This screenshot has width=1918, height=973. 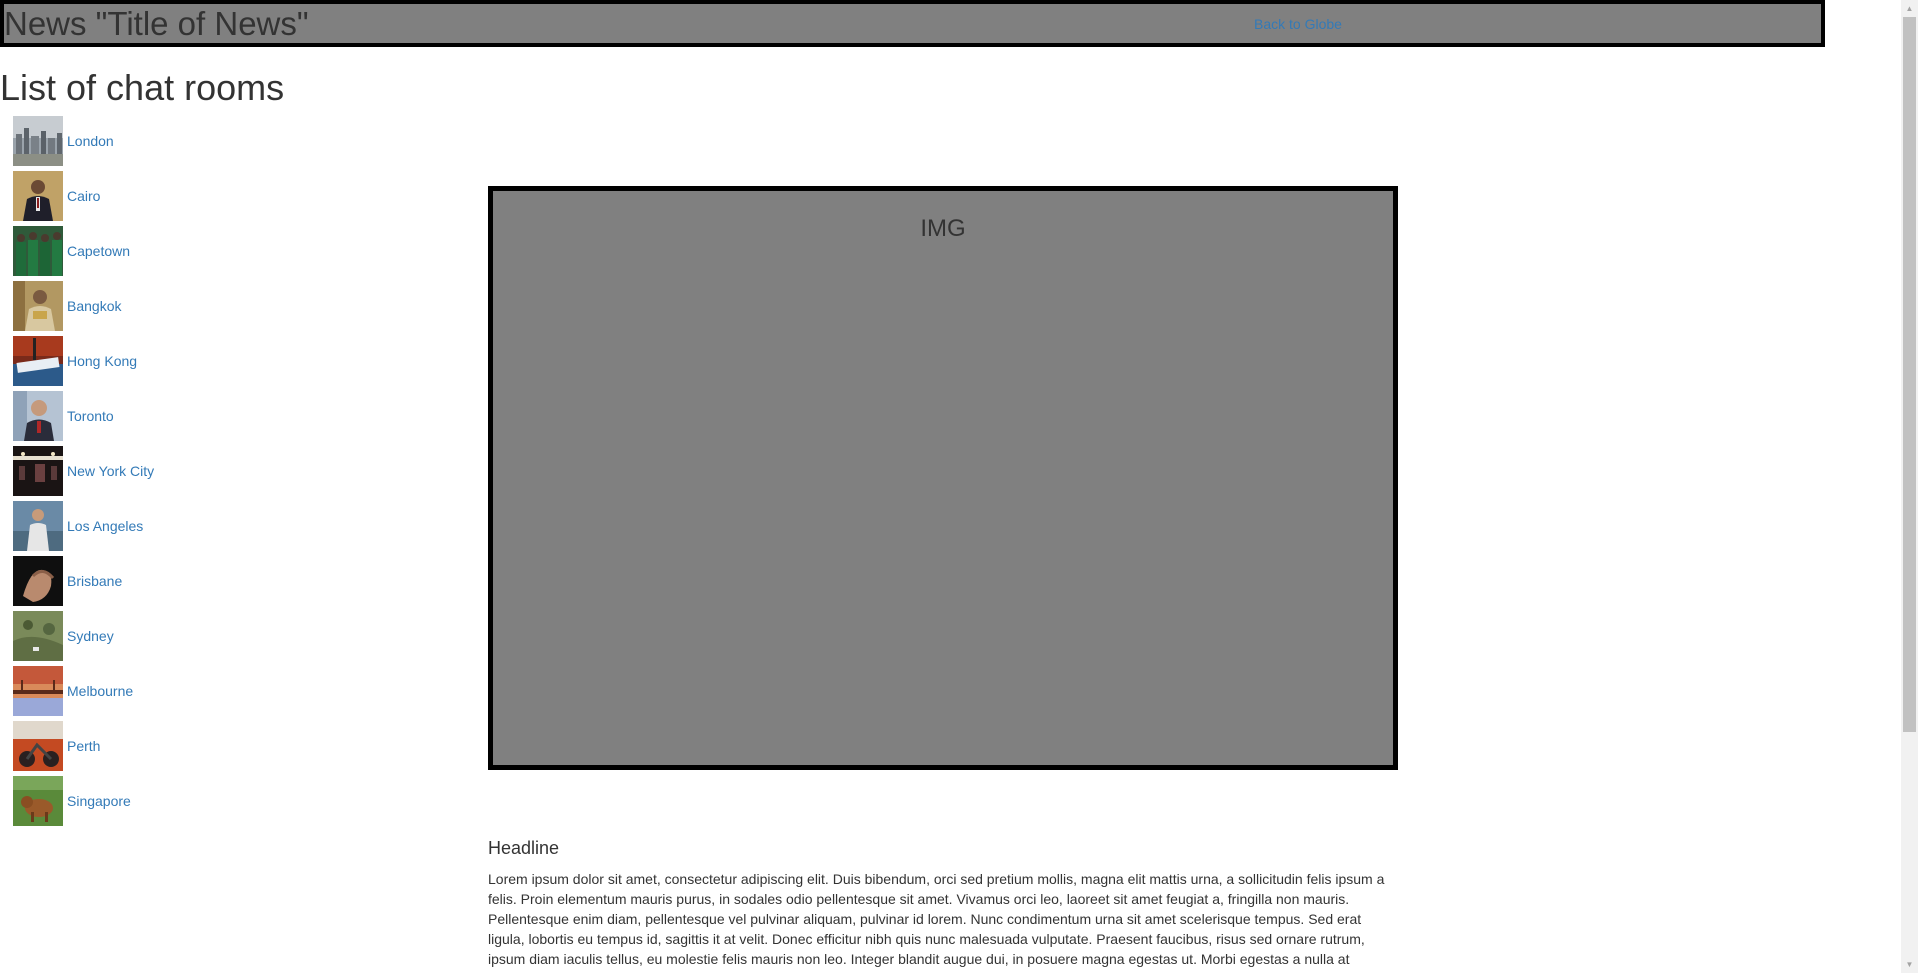 What do you see at coordinates (1909, 964) in the screenshot?
I see `scroll-down-arrow-icon: ▼` at bounding box center [1909, 964].